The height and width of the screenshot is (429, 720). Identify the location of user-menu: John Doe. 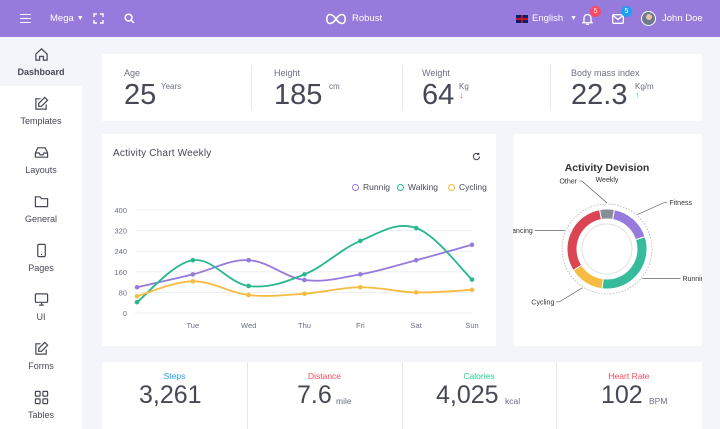
(672, 18).